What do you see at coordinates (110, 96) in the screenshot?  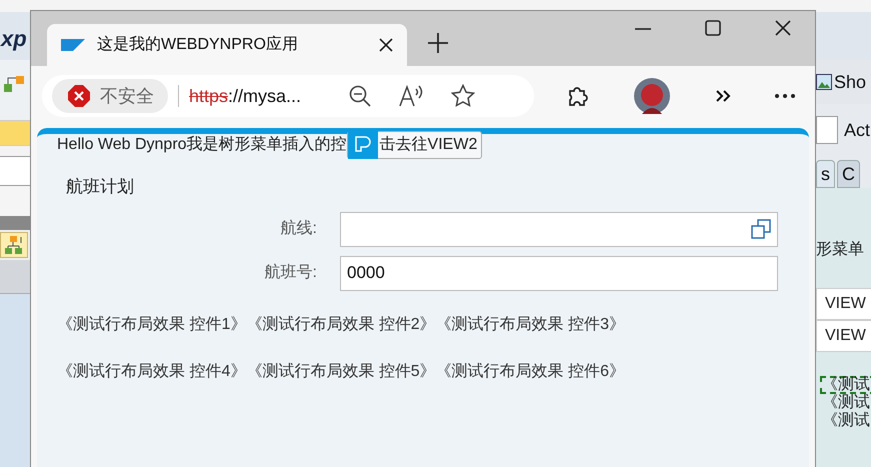 I see `security-chip: 不安全` at bounding box center [110, 96].